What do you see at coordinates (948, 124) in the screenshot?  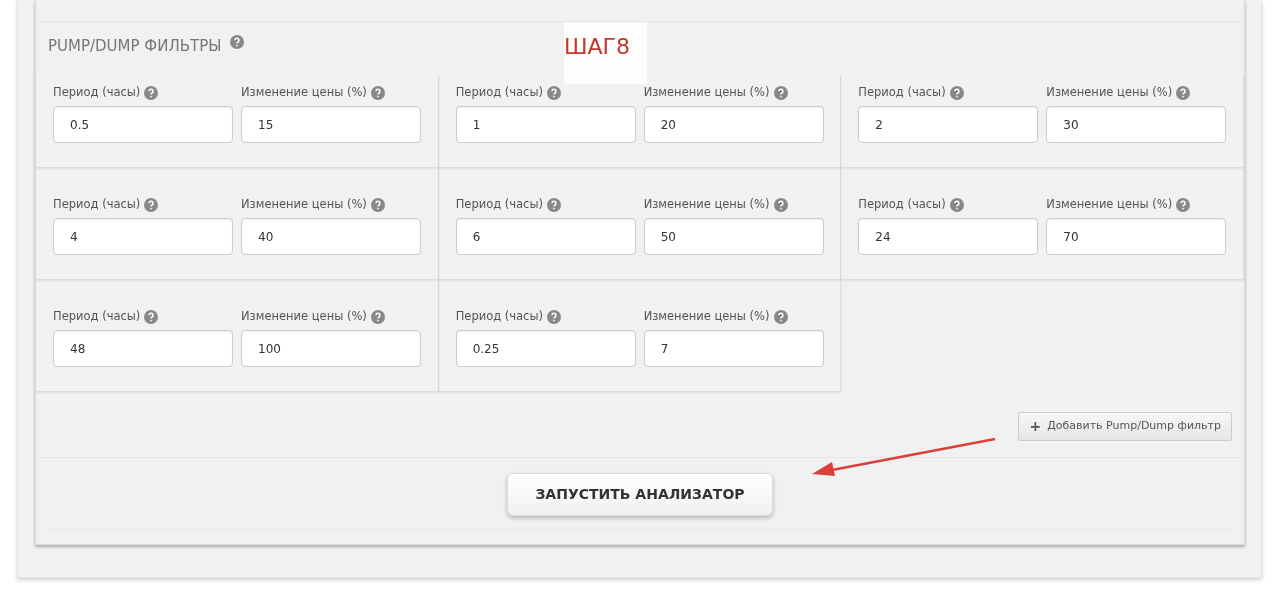 I see `period-field: 2` at bounding box center [948, 124].